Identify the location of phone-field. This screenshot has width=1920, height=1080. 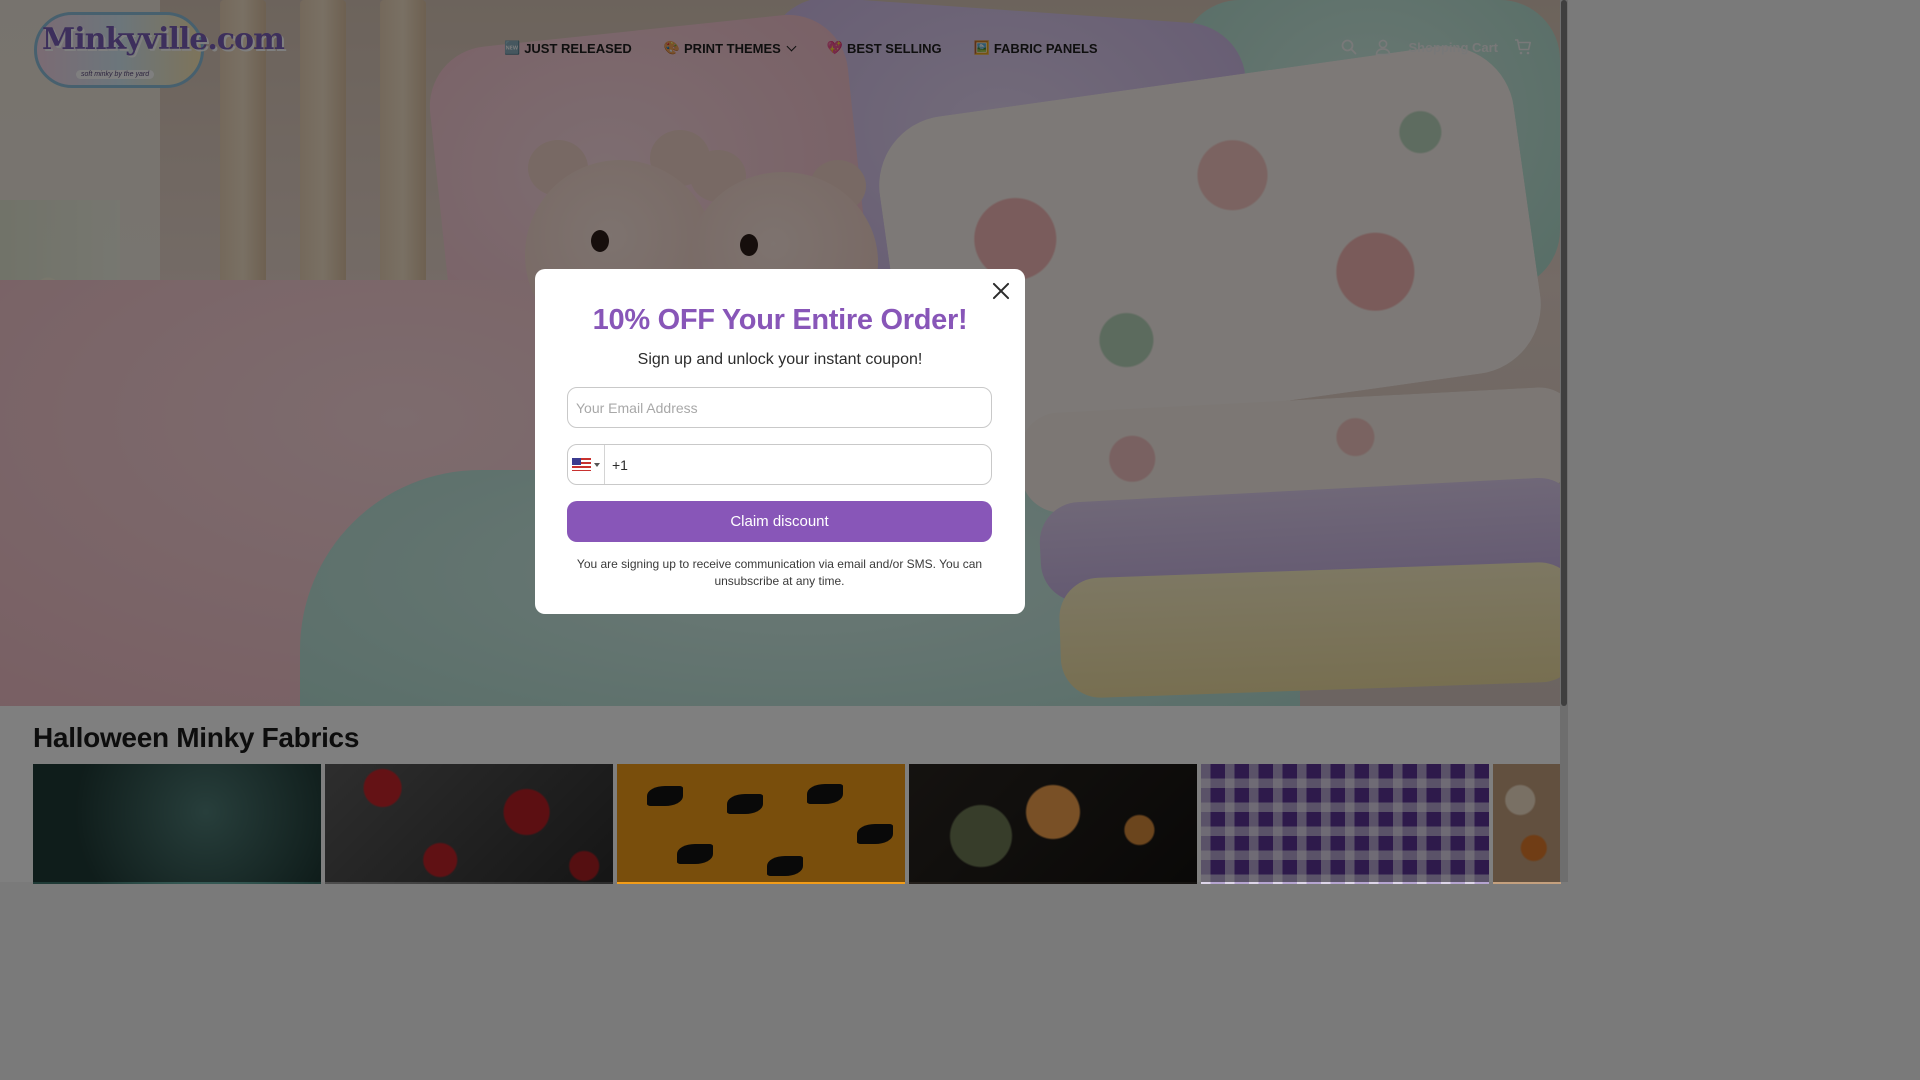
(779, 464).